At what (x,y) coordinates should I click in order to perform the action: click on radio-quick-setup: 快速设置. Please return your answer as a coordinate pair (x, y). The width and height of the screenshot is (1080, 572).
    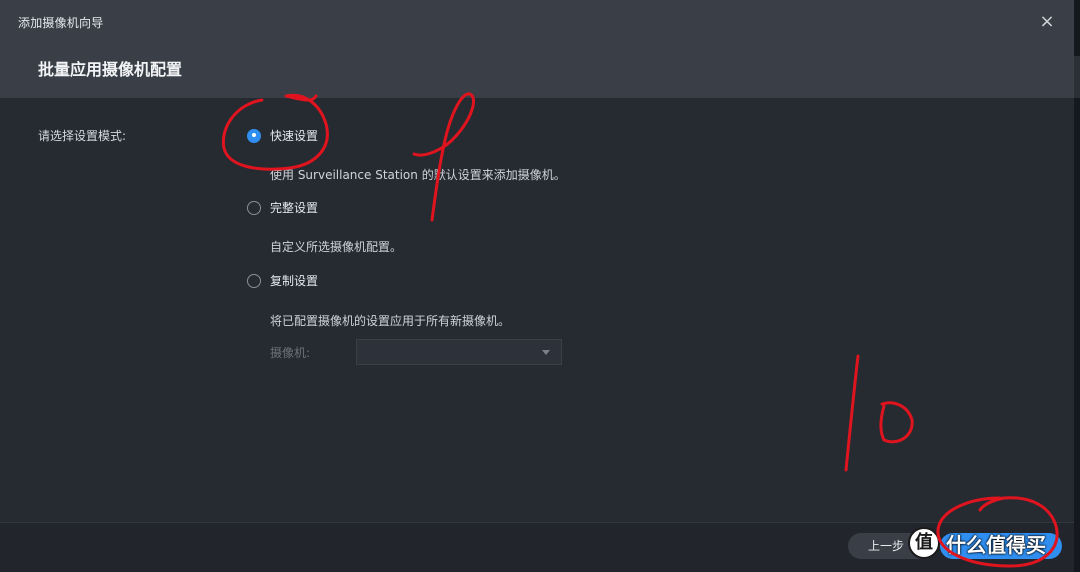
    Looking at the image, I should click on (282, 135).